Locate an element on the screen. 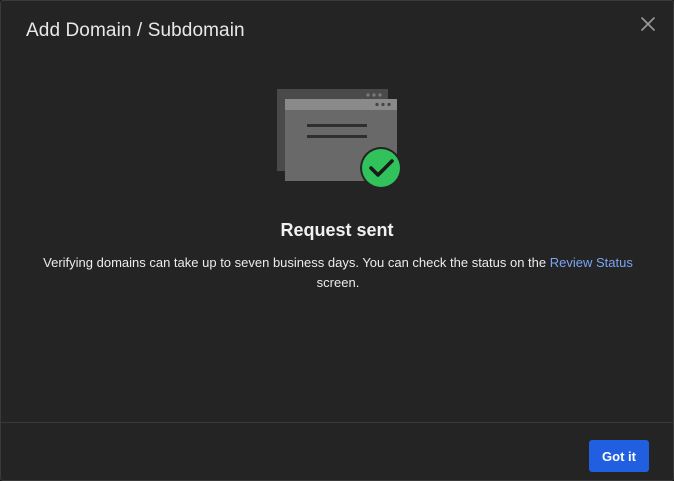 This screenshot has width=674, height=481. footer-divider is located at coordinates (337, 422).